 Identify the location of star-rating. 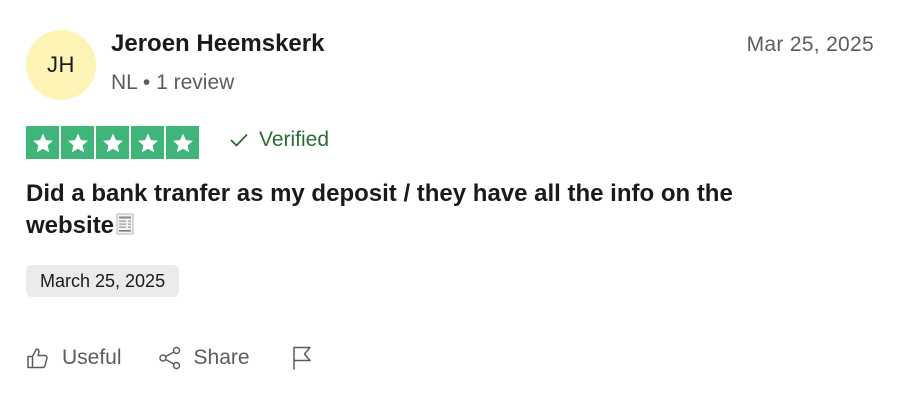
(112, 142).